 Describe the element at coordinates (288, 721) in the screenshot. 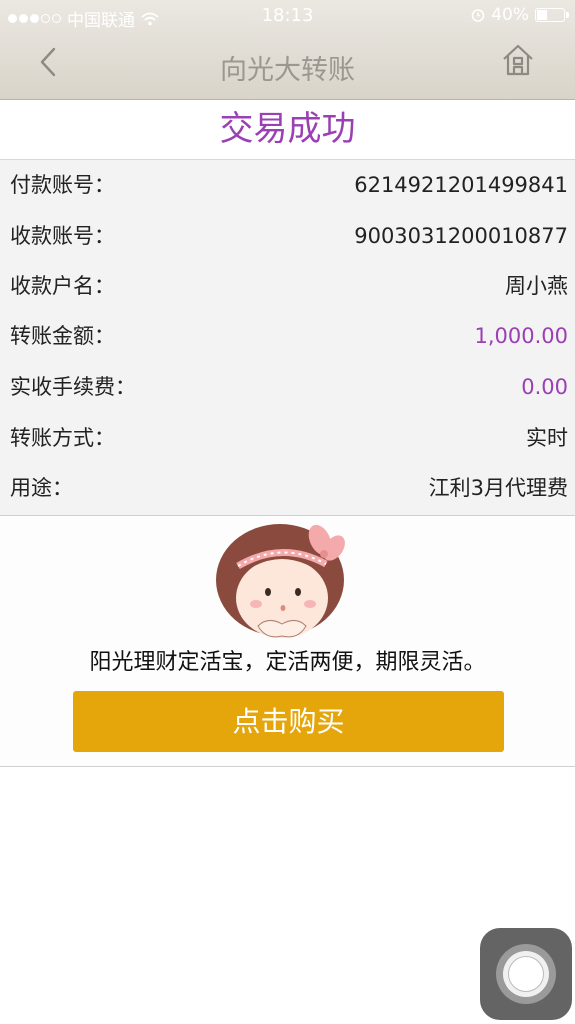

I see `buy-button: 点击购买` at that location.